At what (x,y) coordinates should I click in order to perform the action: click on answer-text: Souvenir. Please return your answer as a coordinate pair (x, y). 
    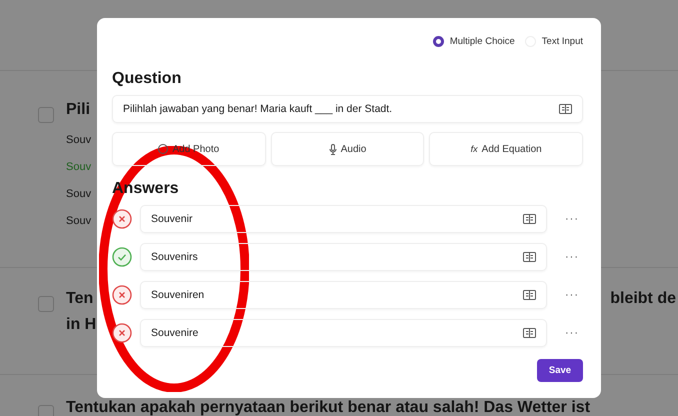
    Looking at the image, I should click on (171, 219).